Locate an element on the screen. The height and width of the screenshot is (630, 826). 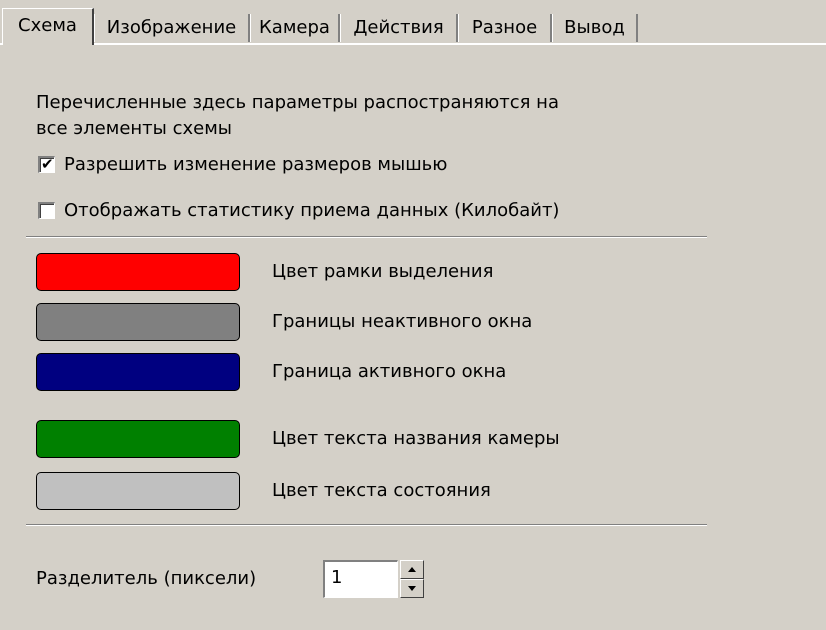
checkmark-icon: ✔ is located at coordinates (47, 163).